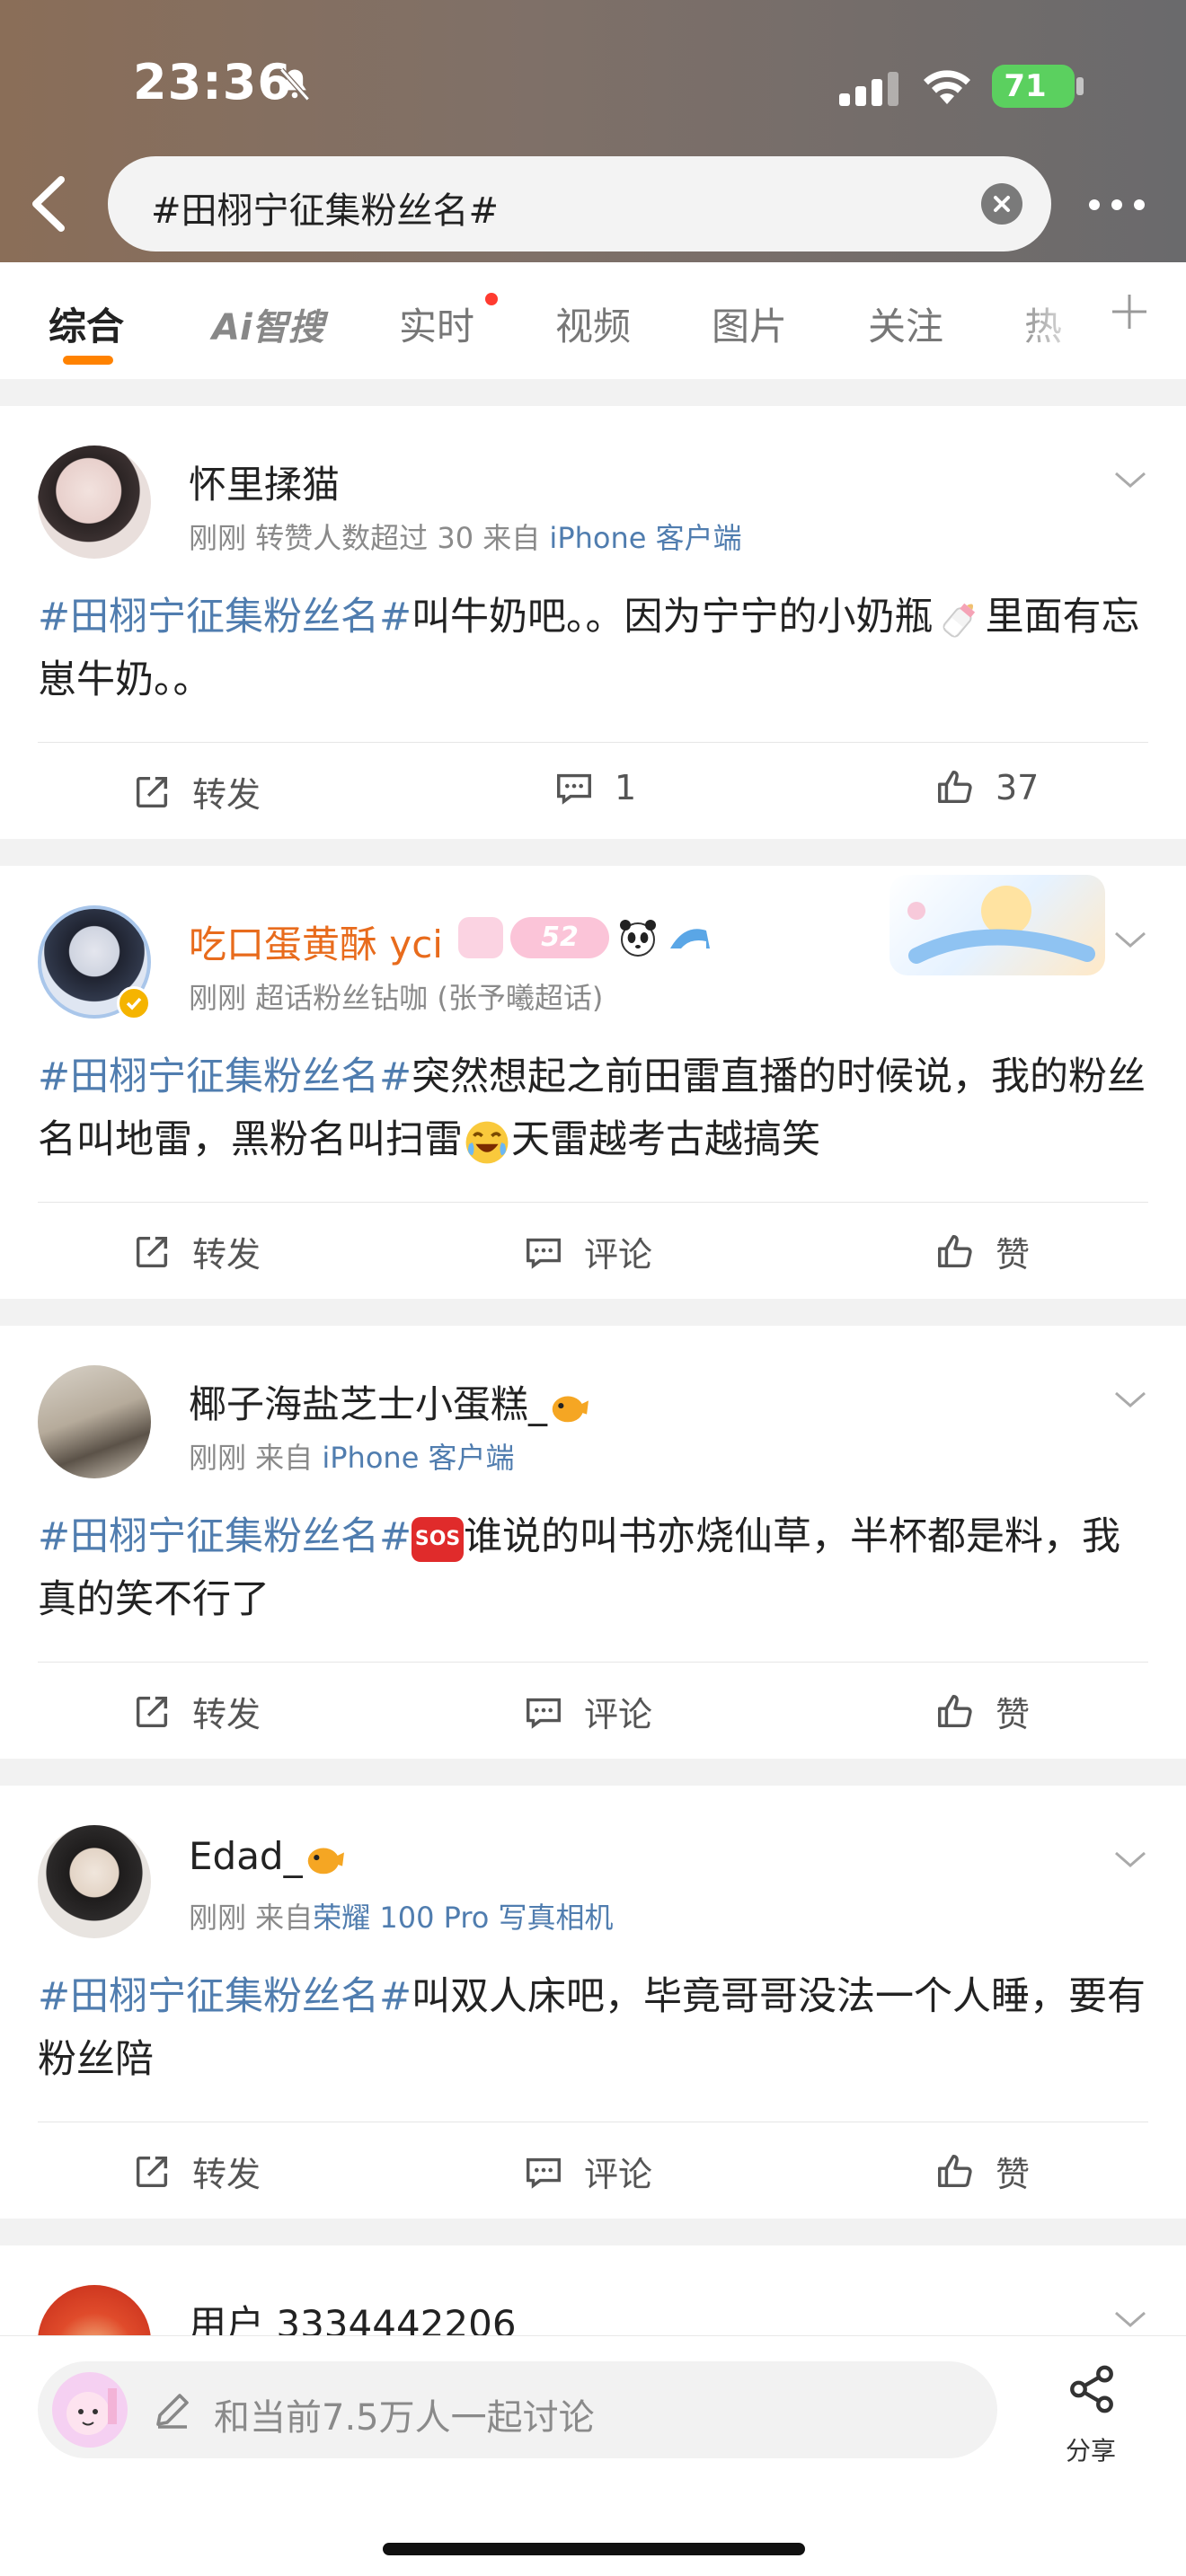 The image size is (1186, 2576). I want to click on tab-images: 图片, so click(749, 323).